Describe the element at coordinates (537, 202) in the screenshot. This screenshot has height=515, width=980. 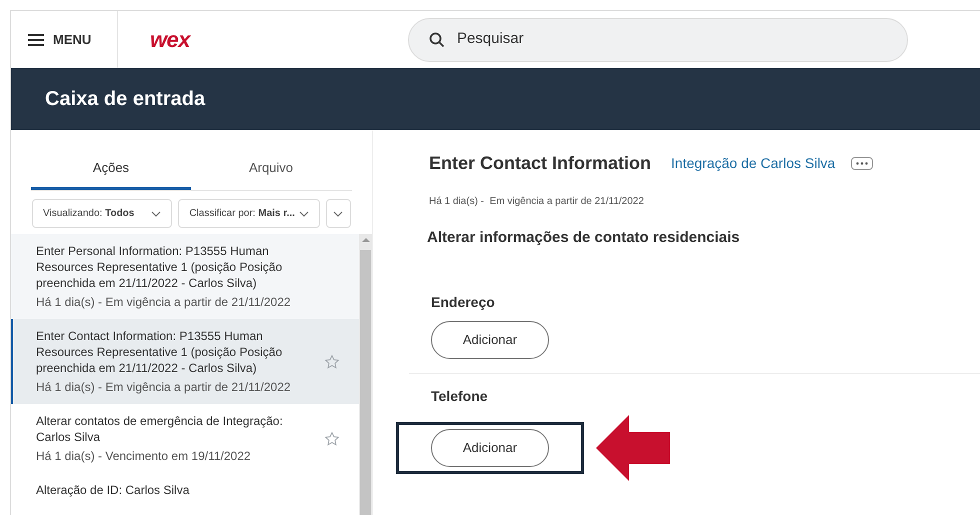
I see `detail-meta: Há 1 dia(s) - Em vigência a partir de 21/11/2022` at that location.